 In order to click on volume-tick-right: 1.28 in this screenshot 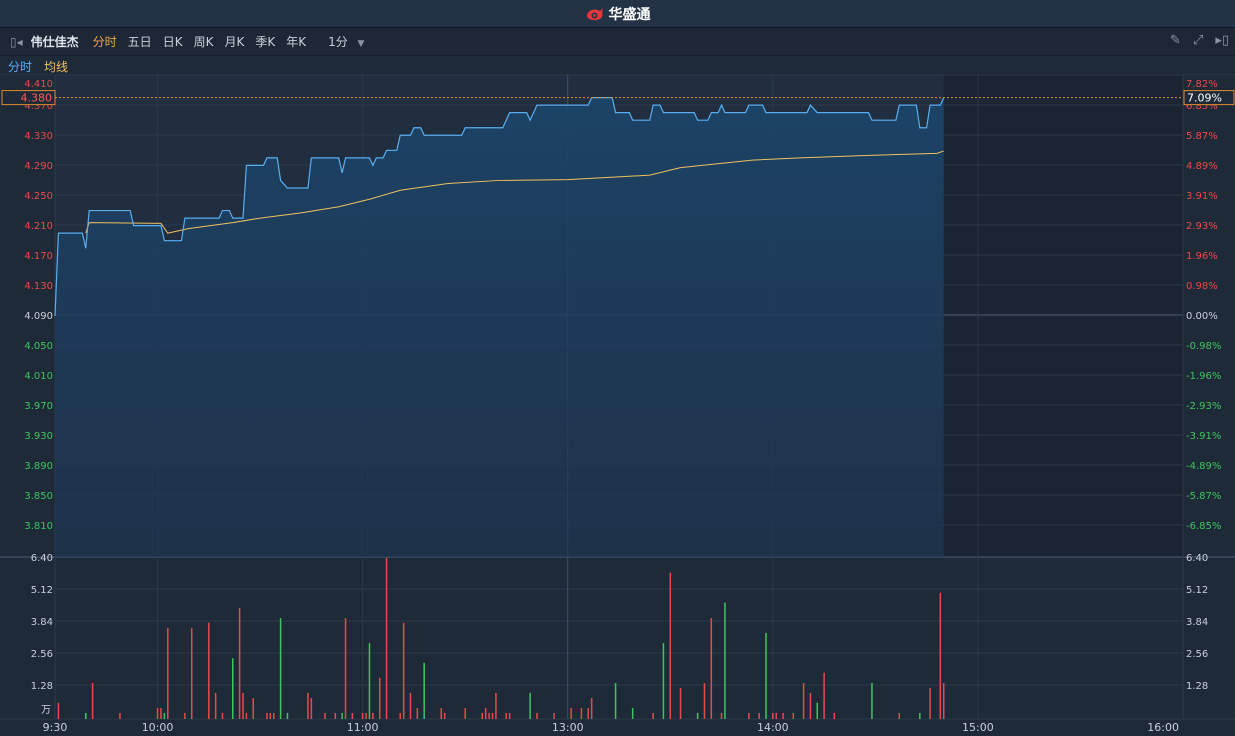, I will do `click(1197, 686)`.